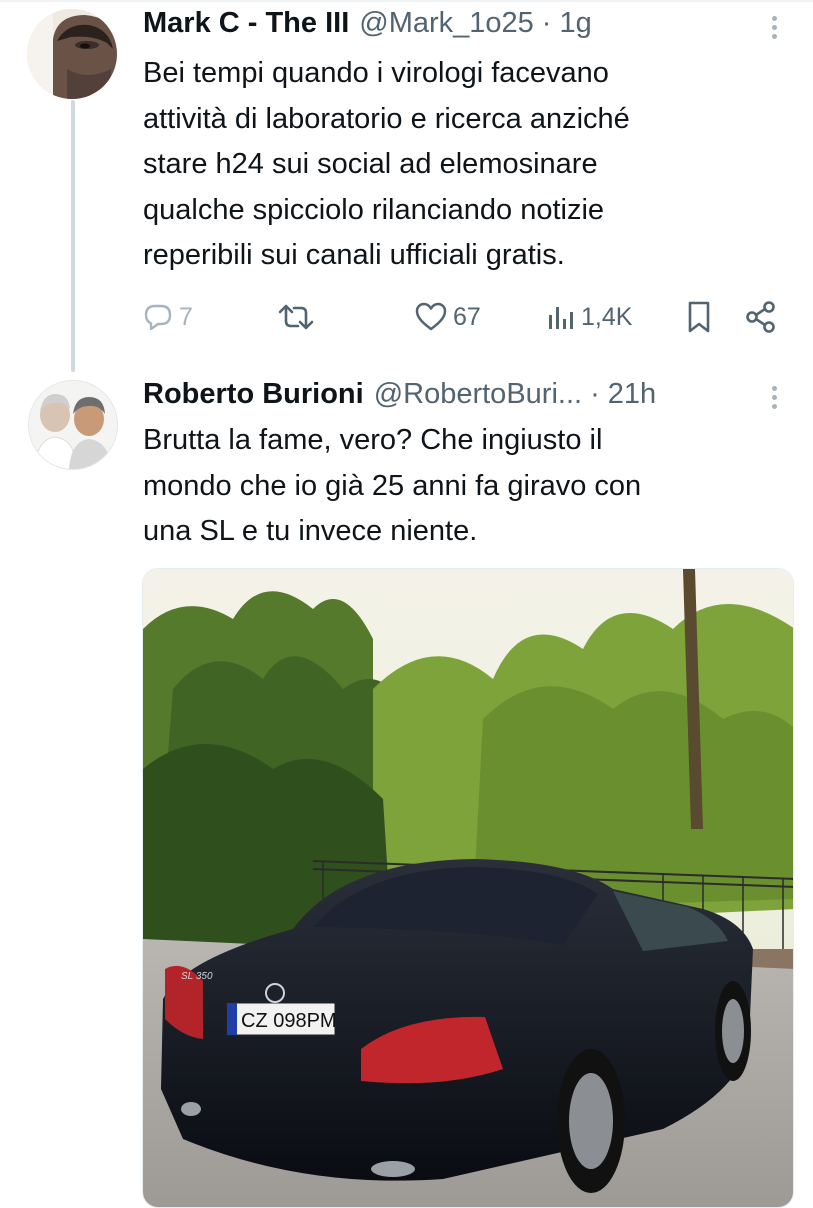 The height and width of the screenshot is (1208, 813). Describe the element at coordinates (373, 440) in the screenshot. I see `tweet-text-line: Brutta la fame, vero? Che ingiusto il` at that location.